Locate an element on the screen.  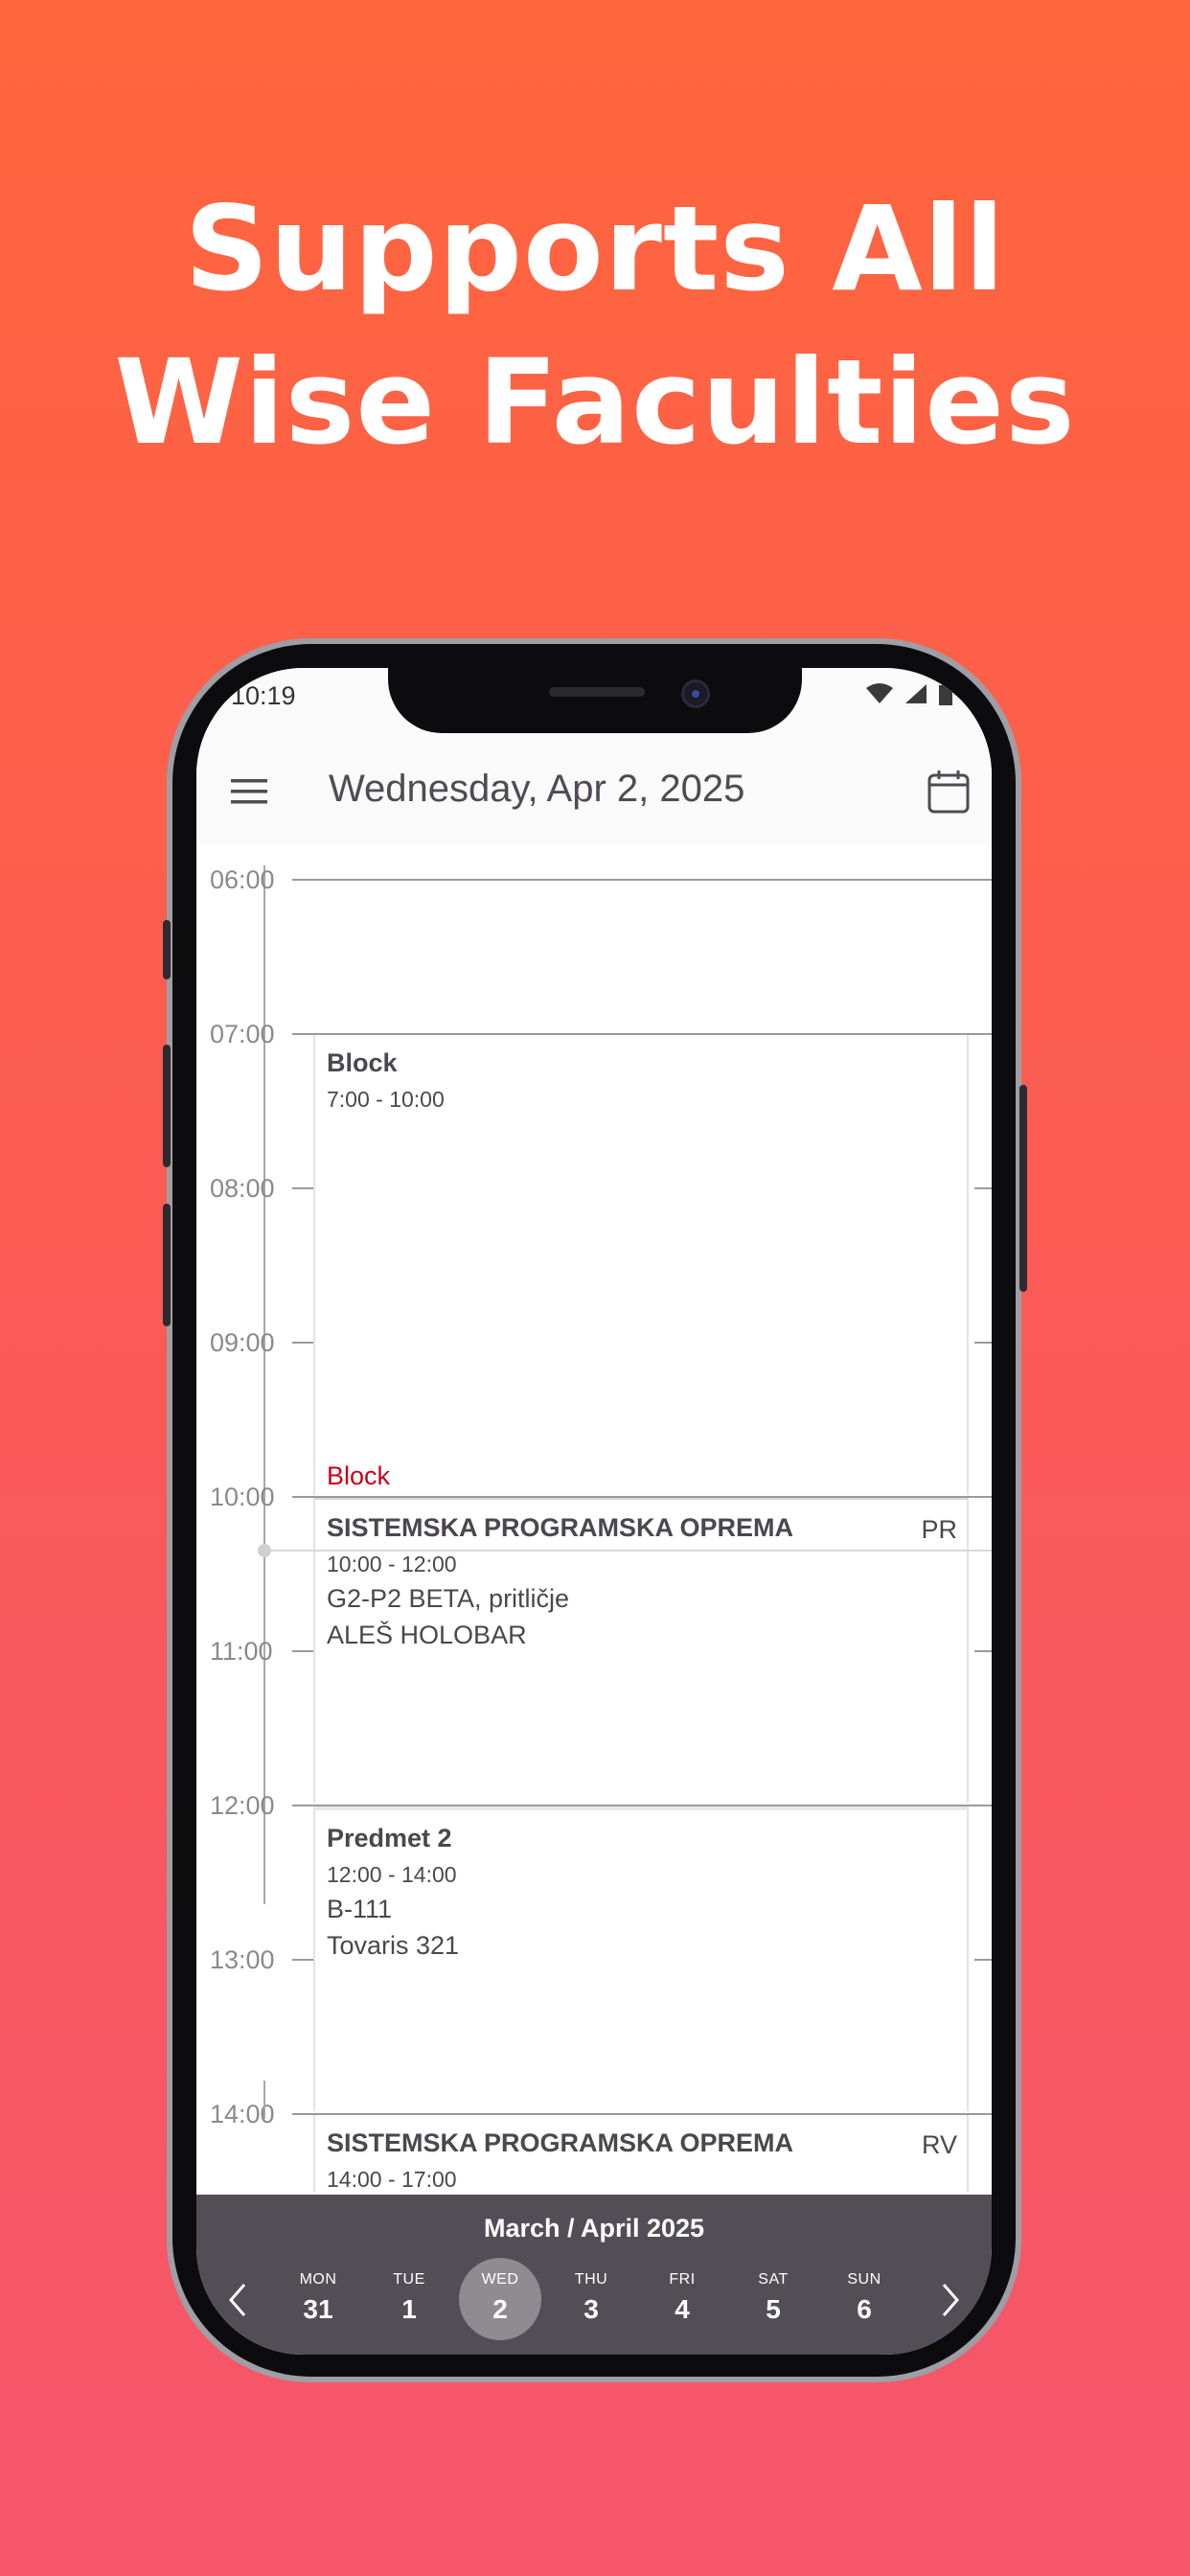
day-fri: FRI 4 is located at coordinates (682, 2299).